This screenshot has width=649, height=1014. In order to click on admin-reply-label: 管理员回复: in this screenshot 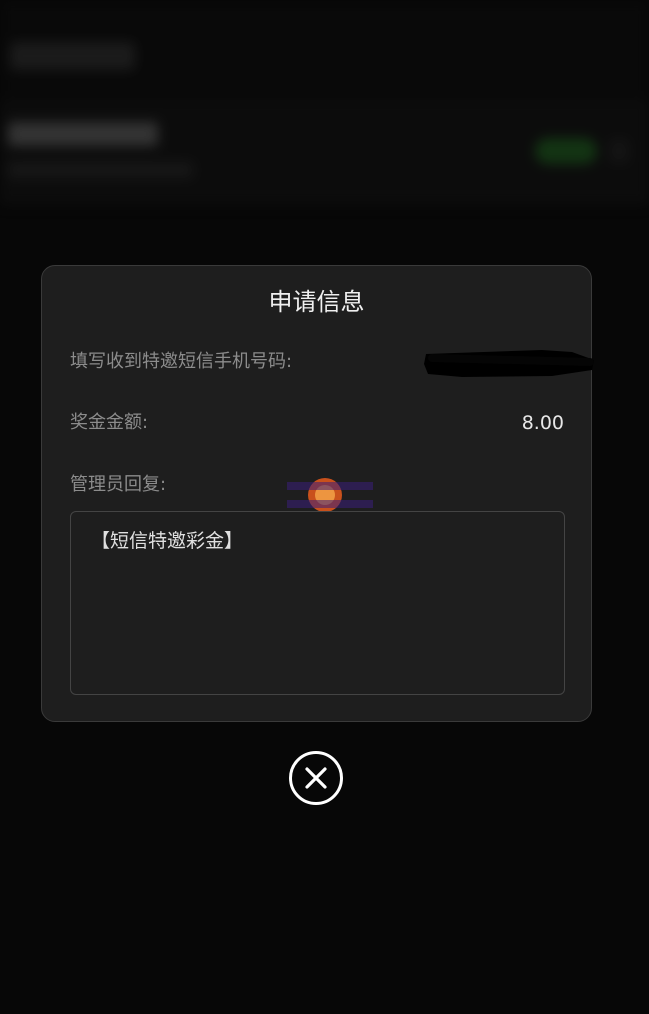, I will do `click(118, 484)`.